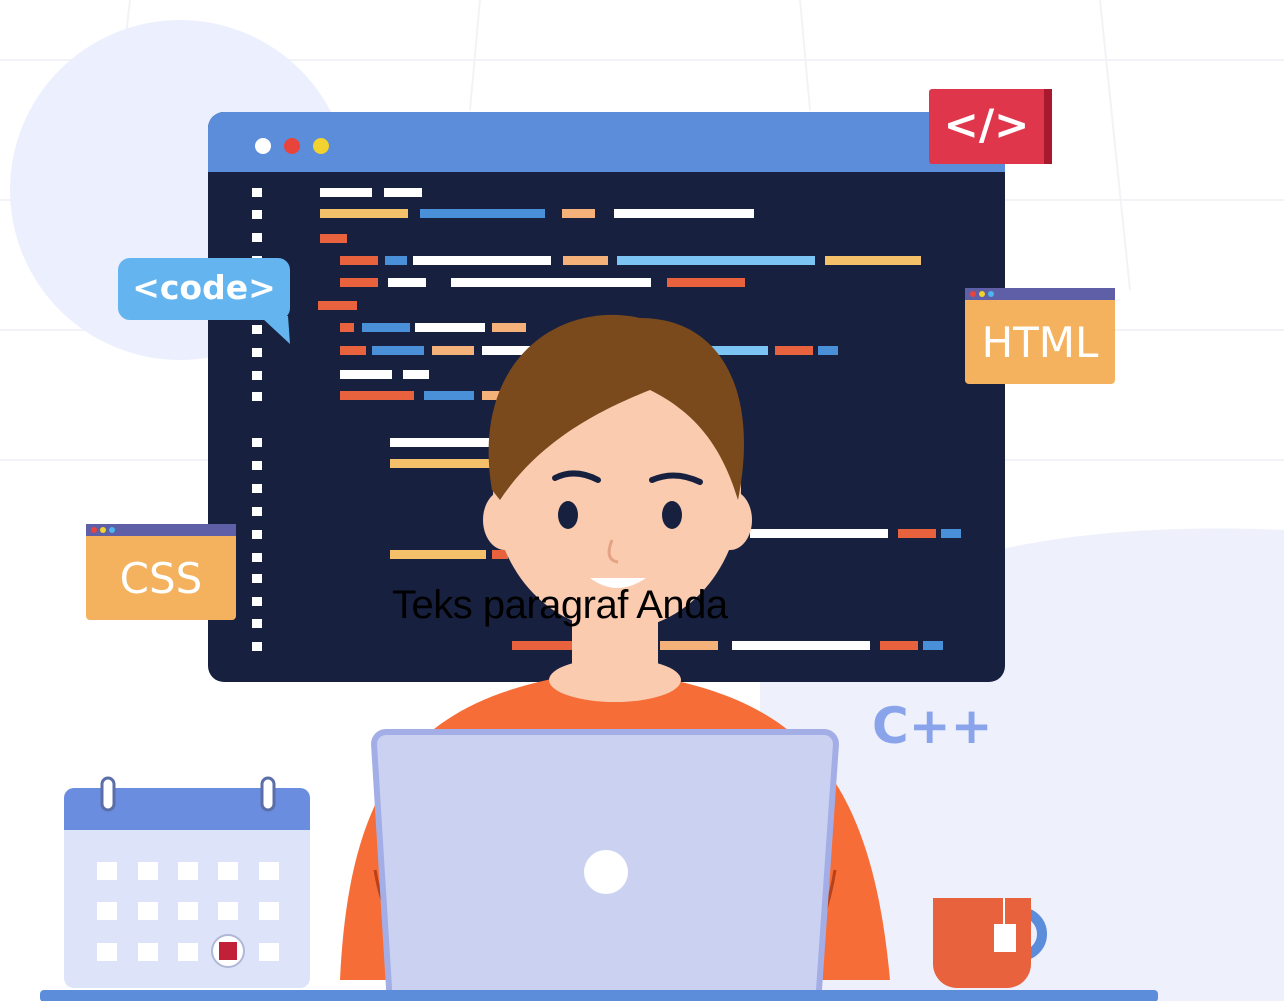  What do you see at coordinates (204, 287) in the screenshot?
I see `code-tag-label: <code>` at bounding box center [204, 287].